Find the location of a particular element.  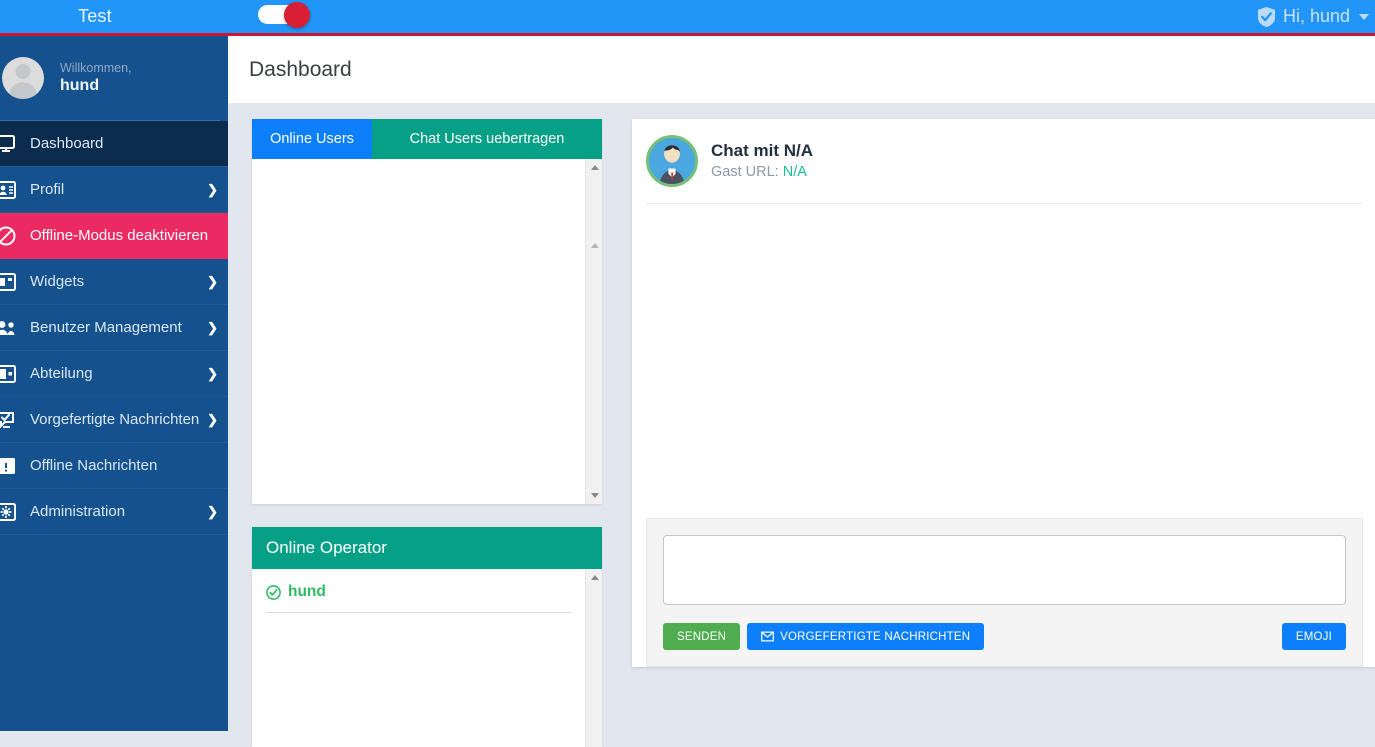

scroll-down-arrow-icon is located at coordinates (594, 495).